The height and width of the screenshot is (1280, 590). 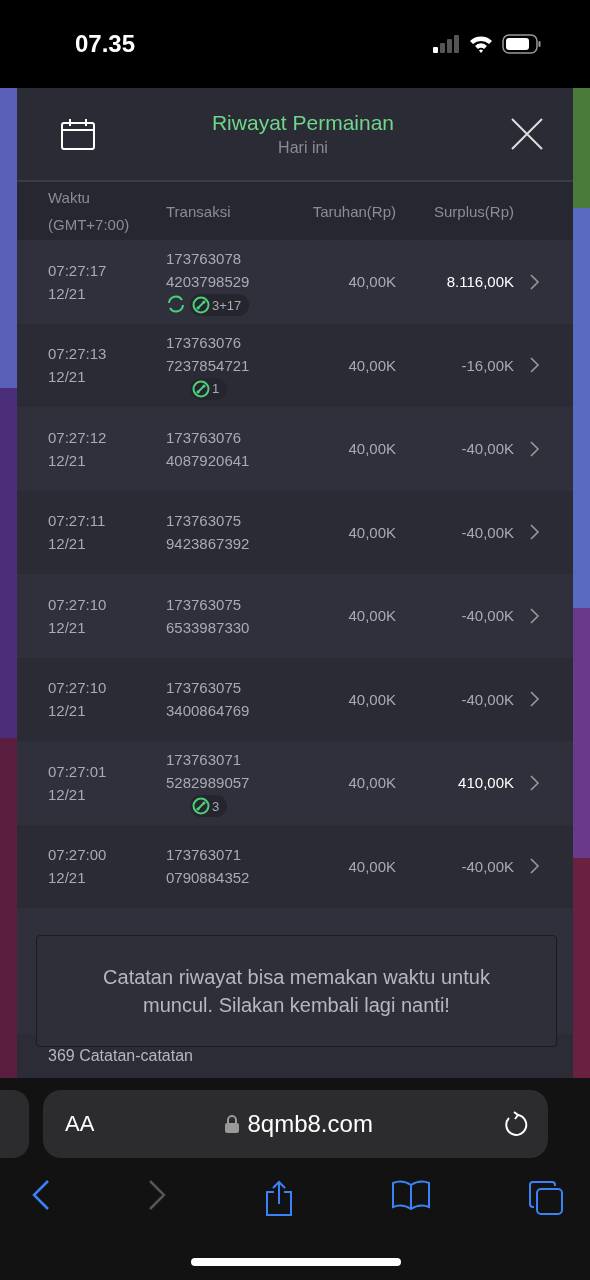 What do you see at coordinates (296, 991) in the screenshot?
I see `toast-message: Catatan riwayat bisa memakan waktu untuk muncul. Silakan kembali lagi nanti!` at bounding box center [296, 991].